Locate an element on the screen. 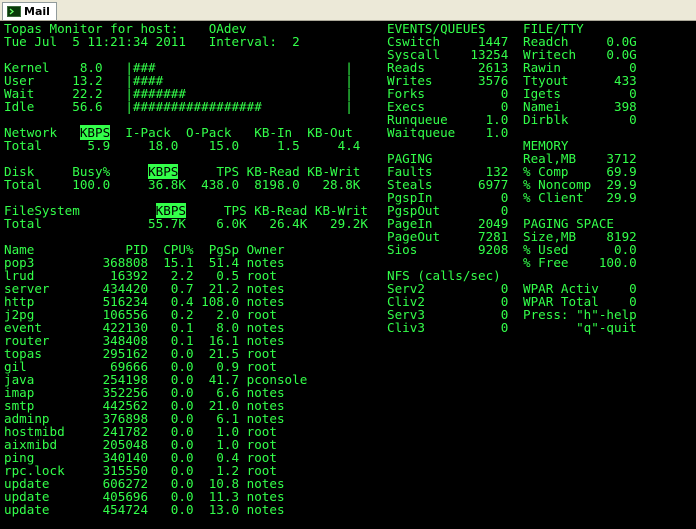  date-line: Tue Jul 5 11:21:34 2011 Interval: 2 is located at coordinates (152, 41).